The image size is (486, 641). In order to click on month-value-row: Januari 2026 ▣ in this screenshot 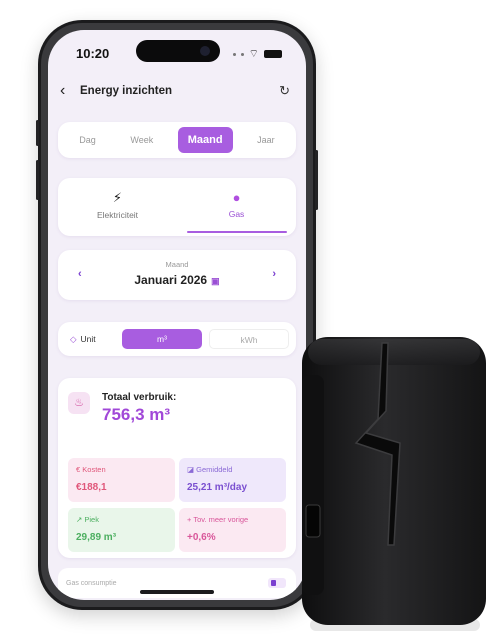, I will do `click(177, 280)`.